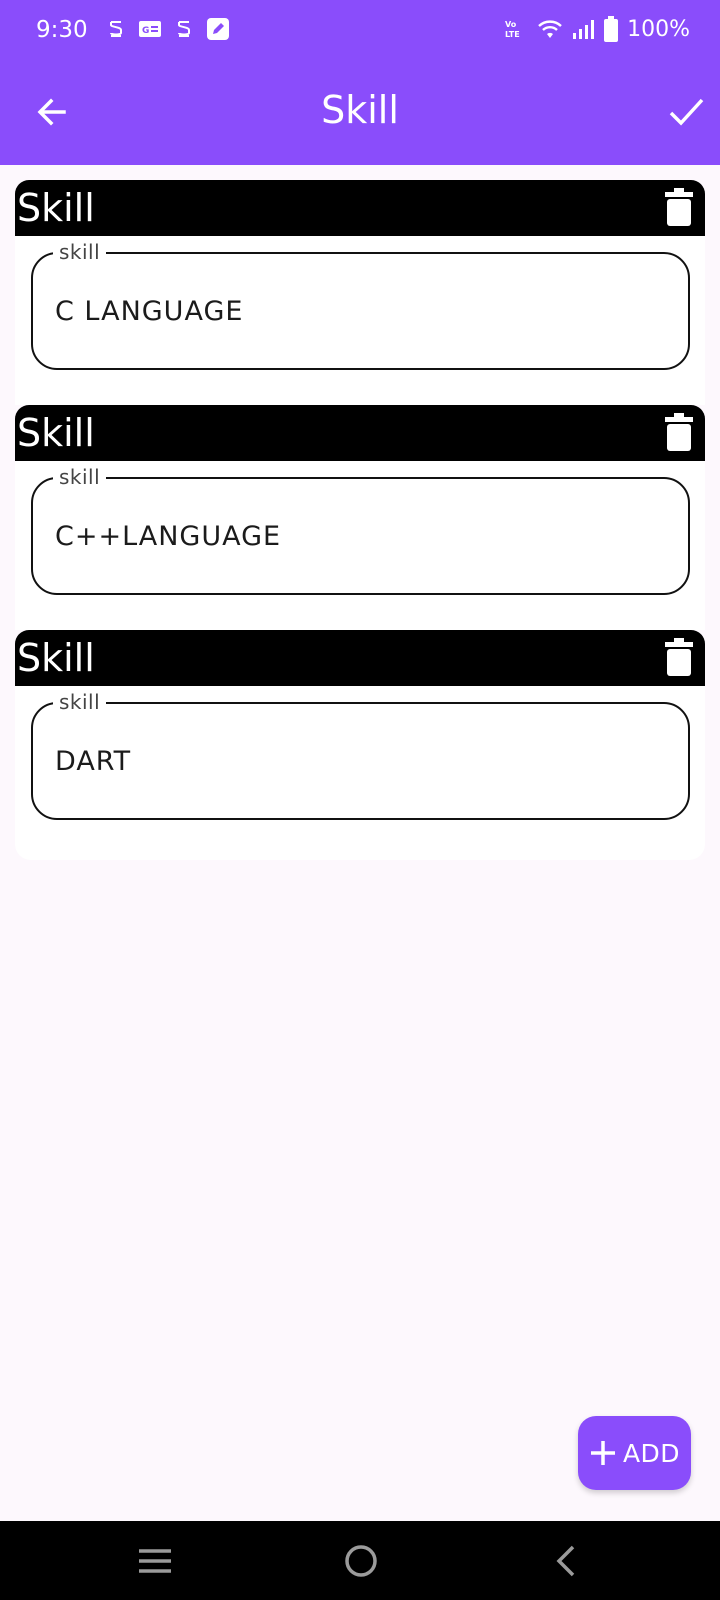 The width and height of the screenshot is (720, 1600). Describe the element at coordinates (651, 1453) in the screenshot. I see `add-button-label: ADD` at that location.